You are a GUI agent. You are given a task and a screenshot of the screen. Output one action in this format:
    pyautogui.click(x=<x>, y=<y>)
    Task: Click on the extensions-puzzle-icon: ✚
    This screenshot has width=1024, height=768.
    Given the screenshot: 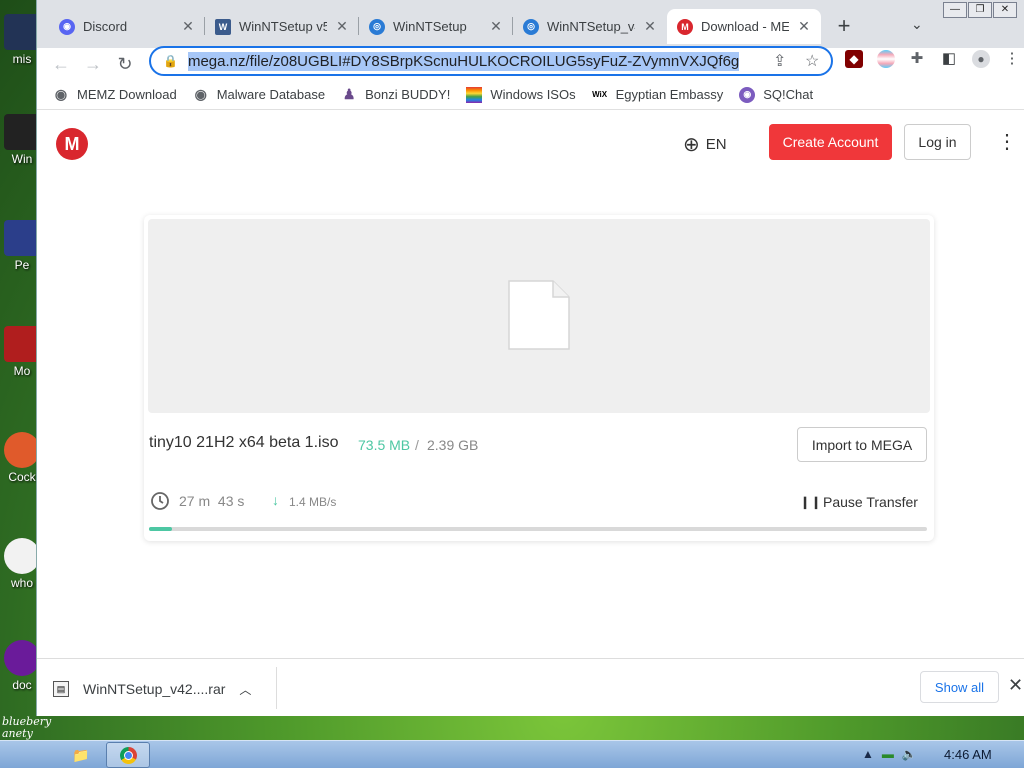 What is the action you would take?
    pyautogui.click(x=917, y=59)
    